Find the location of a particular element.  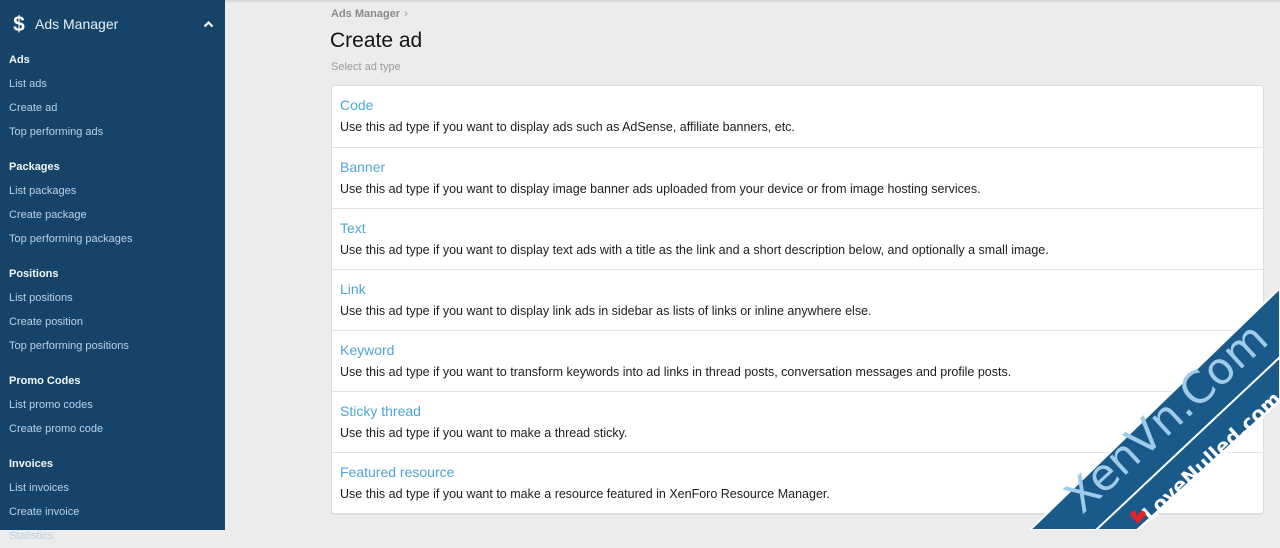

sidebar-header-ads-manager: $ Ads Manager is located at coordinates (112, 24).